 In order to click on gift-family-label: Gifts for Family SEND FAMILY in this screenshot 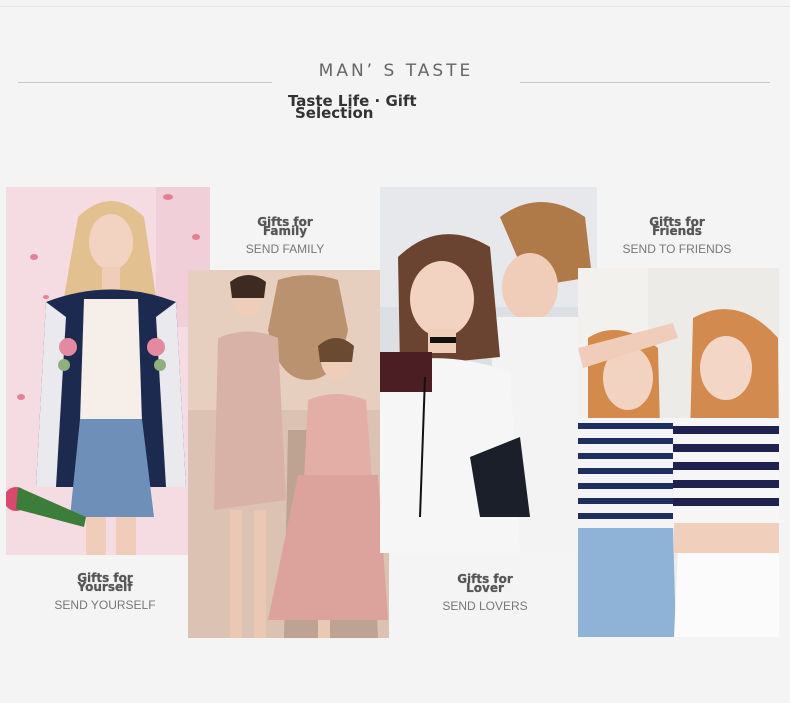, I will do `click(285, 235)`.